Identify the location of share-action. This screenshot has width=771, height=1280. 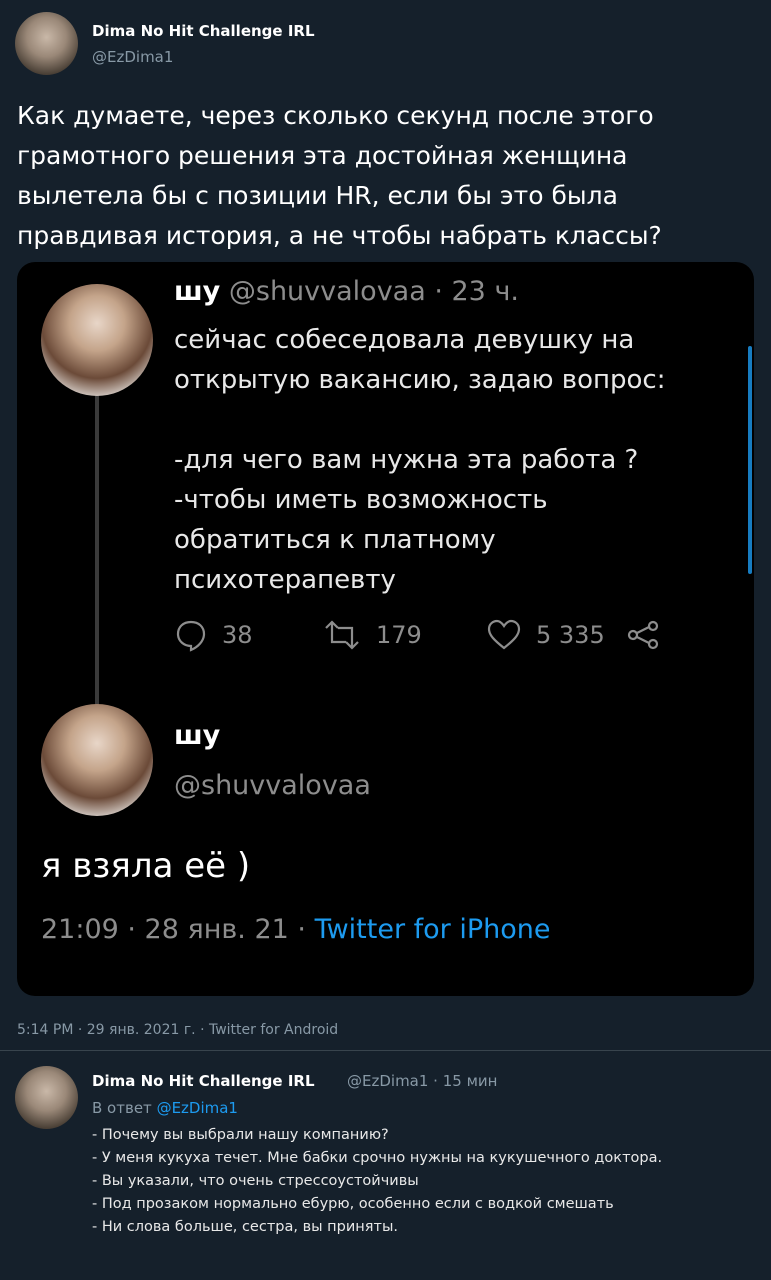
(643, 635).